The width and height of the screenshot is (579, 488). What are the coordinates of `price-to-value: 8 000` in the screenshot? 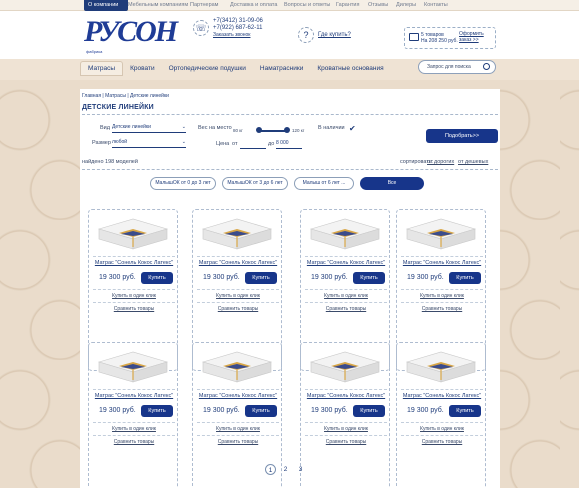 It's located at (282, 143).